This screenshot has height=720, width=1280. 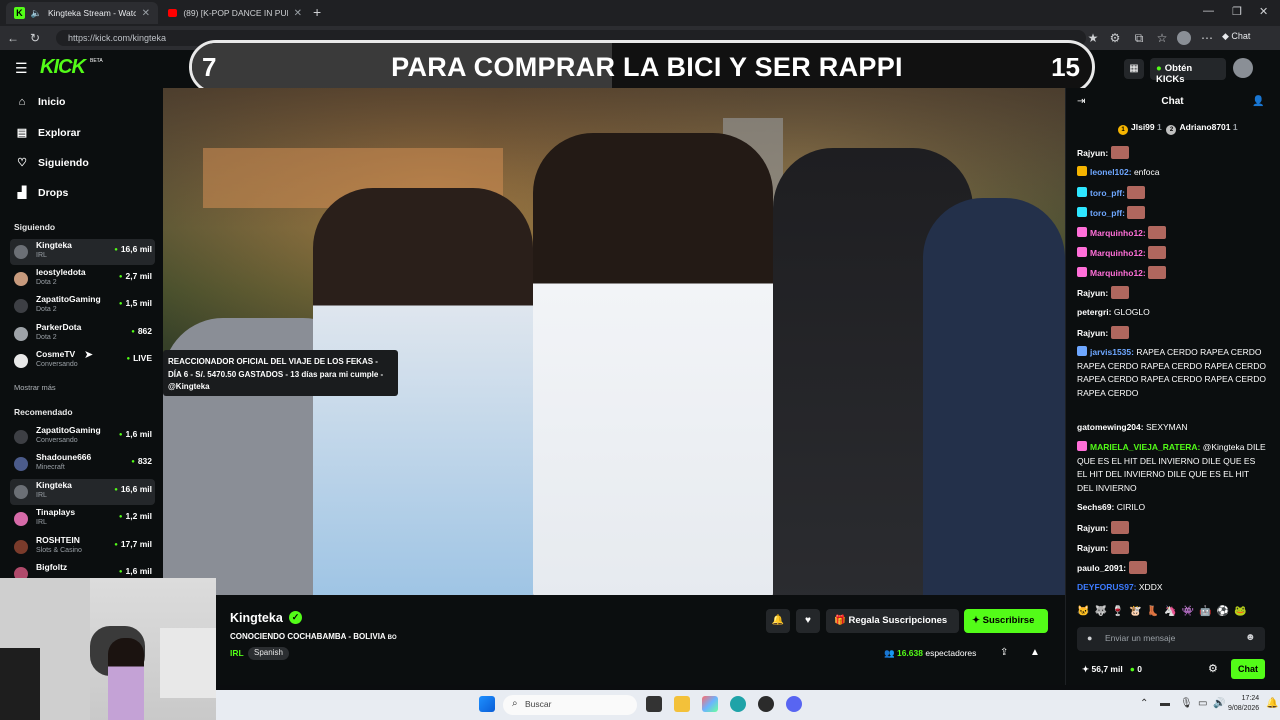 What do you see at coordinates (1184, 38) in the screenshot?
I see `profile-avatar` at bounding box center [1184, 38].